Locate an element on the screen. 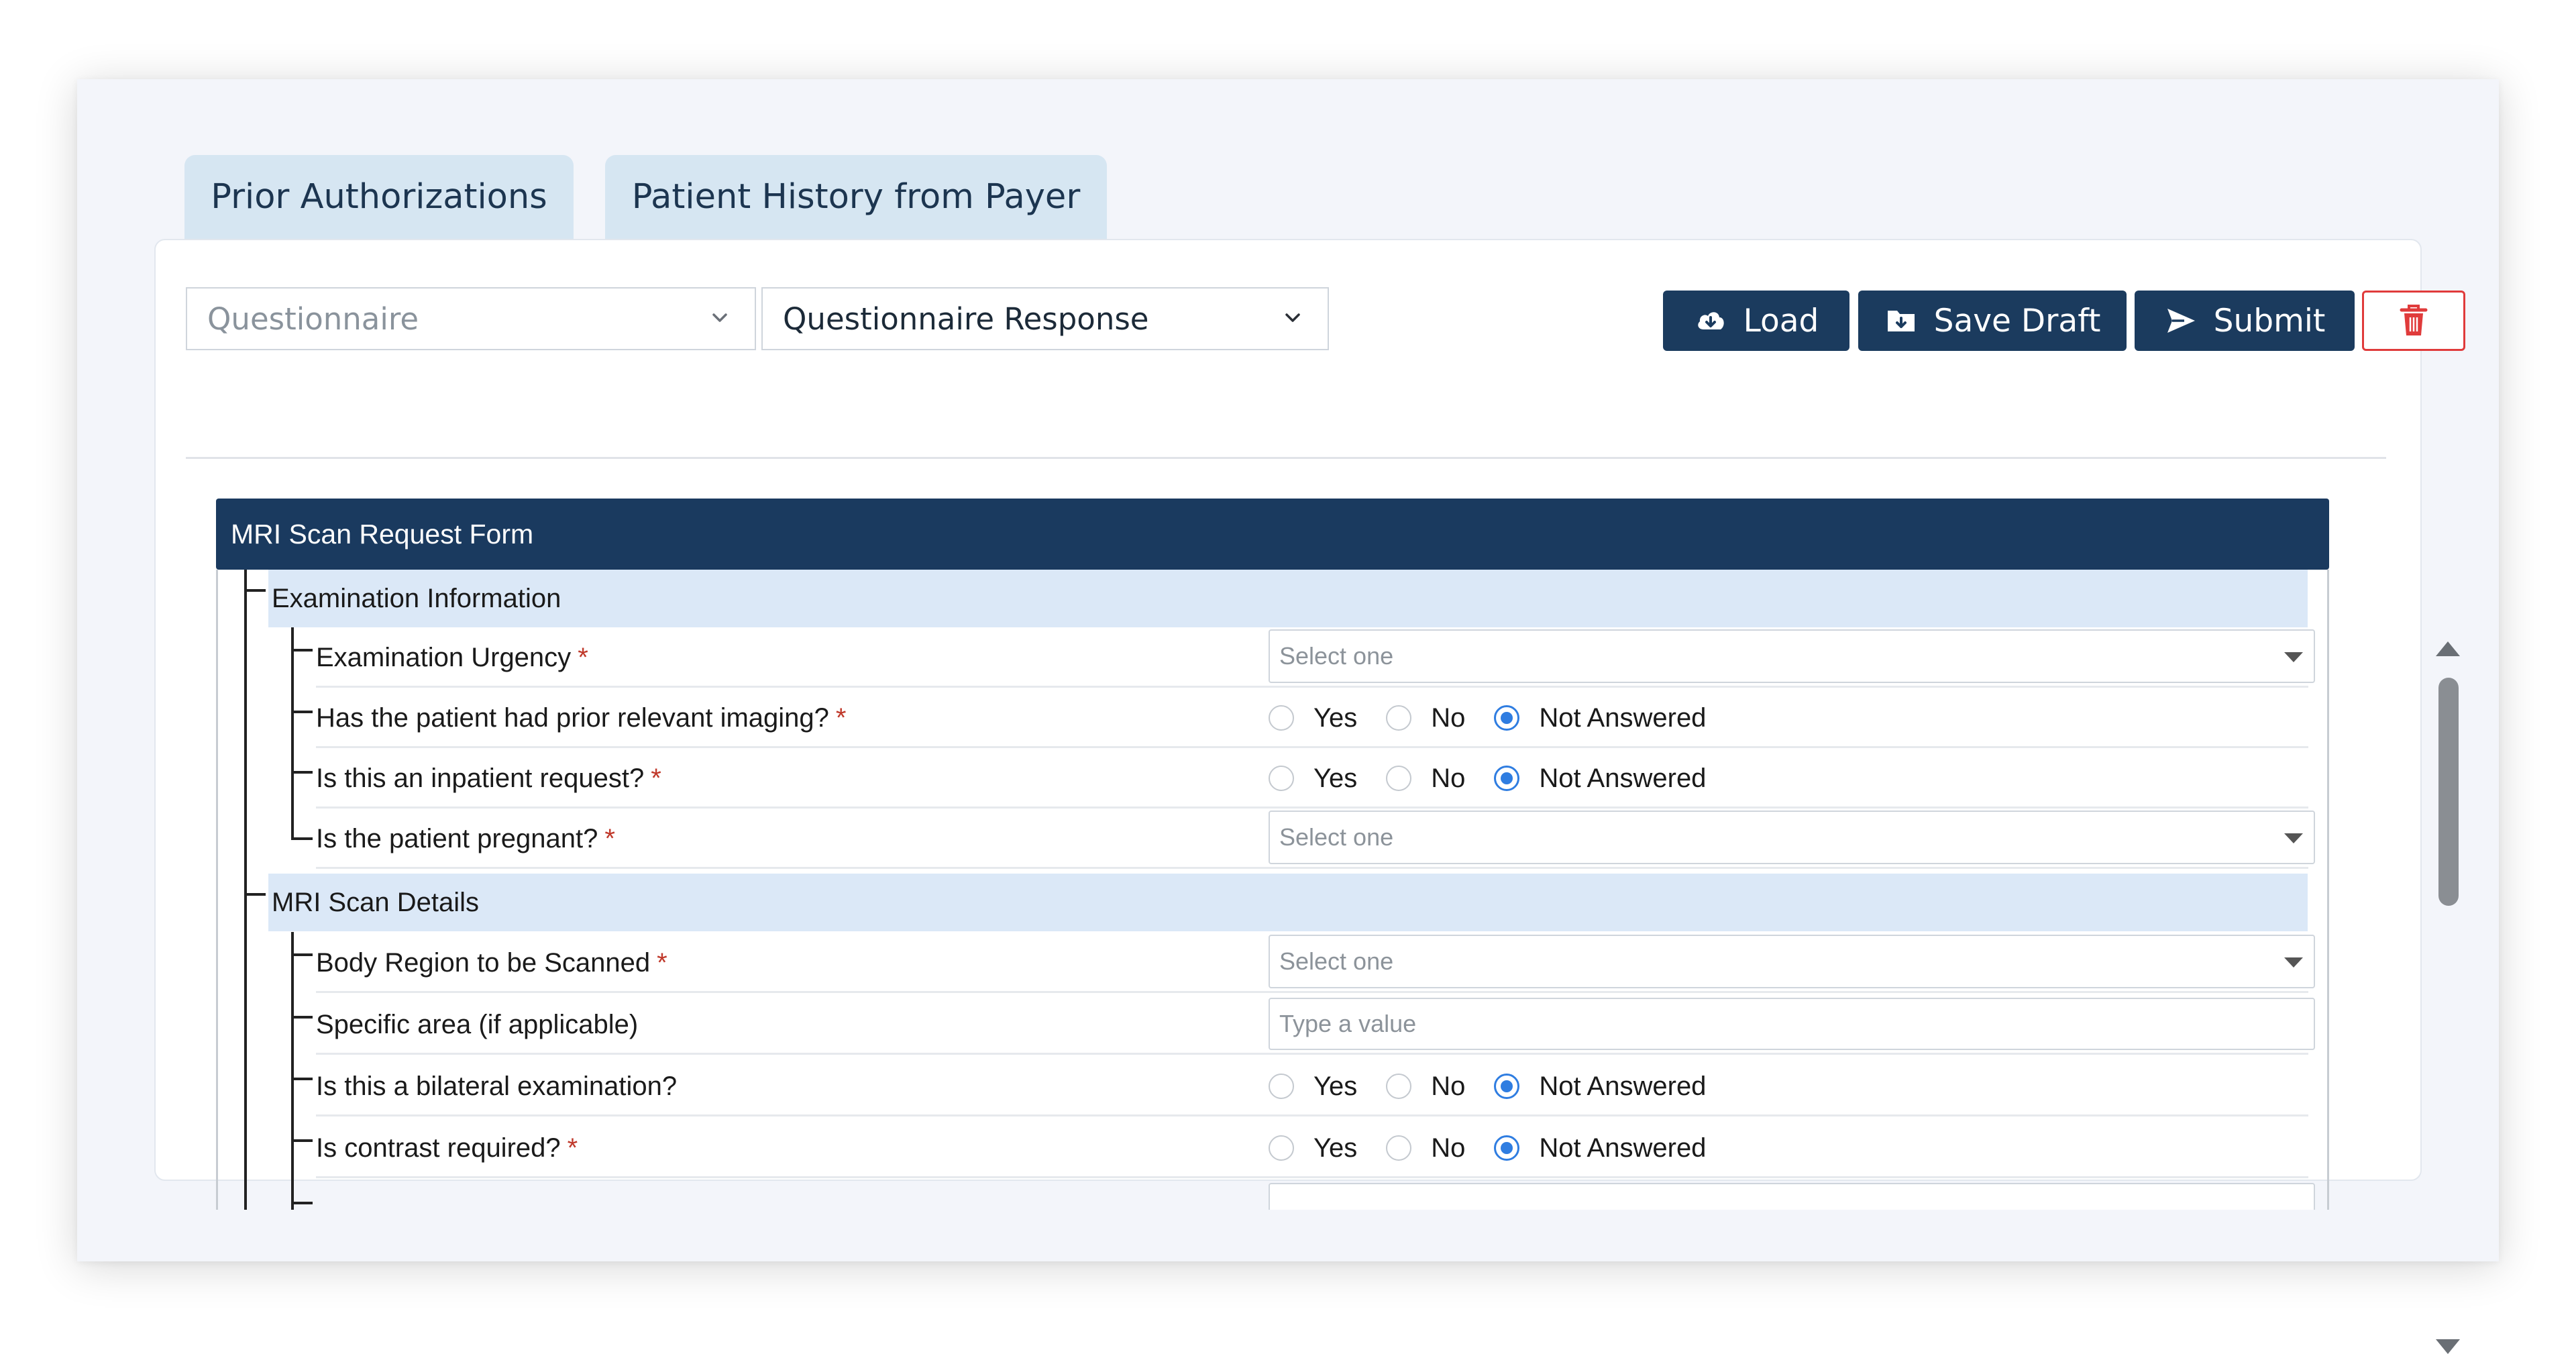  load-button: Load is located at coordinates (1756, 321).